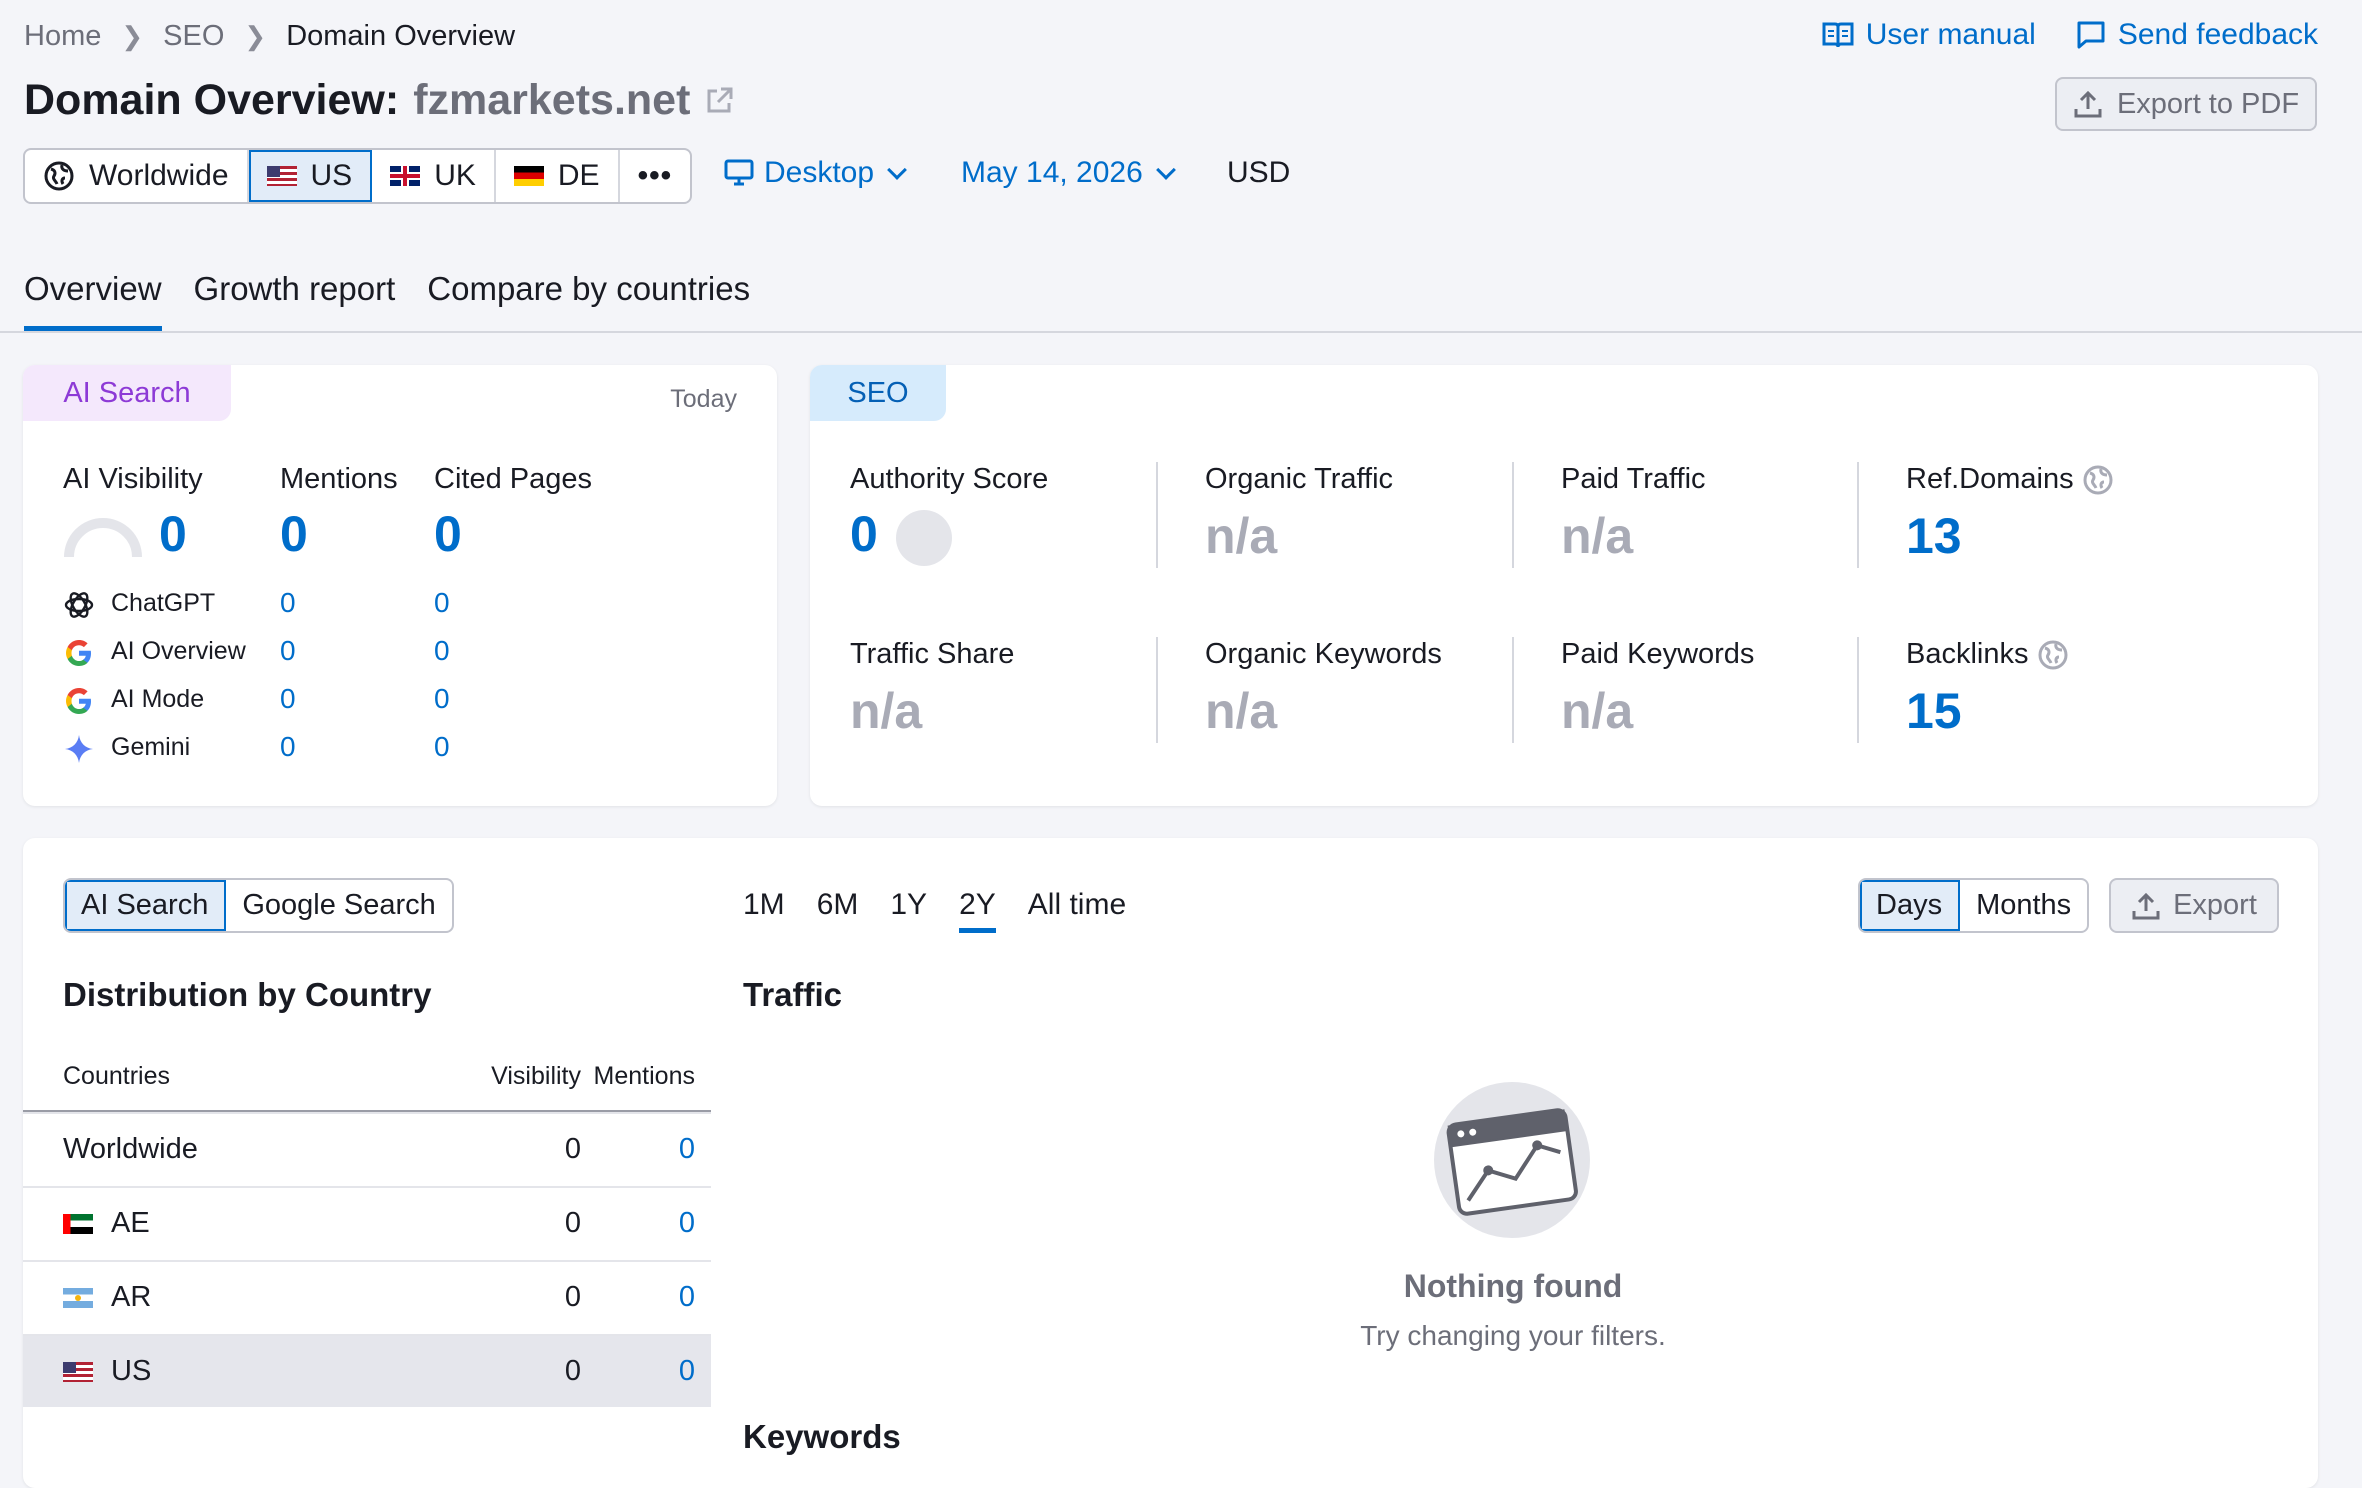 The image size is (2362, 1488). I want to click on user-manual-label: User manual, so click(1950, 34).